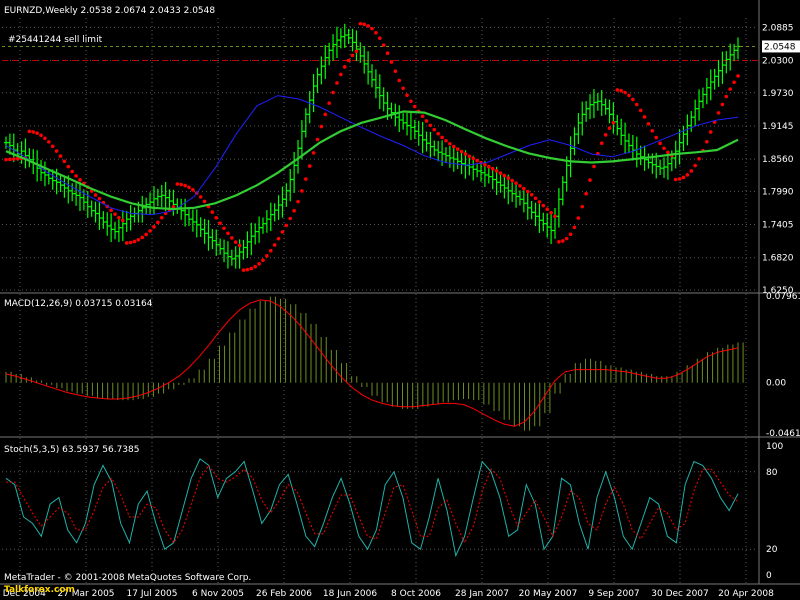 The width and height of the screenshot is (800, 600). I want to click on y-tick-label: 2.0300, so click(778, 62).